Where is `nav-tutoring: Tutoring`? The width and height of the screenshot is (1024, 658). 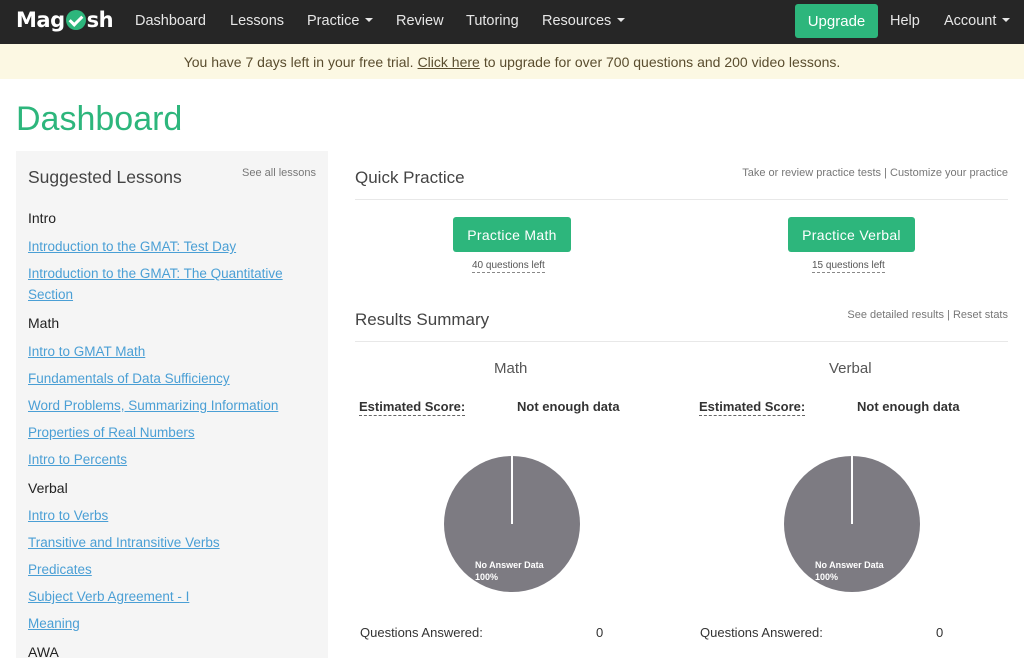
nav-tutoring: Tutoring is located at coordinates (492, 21).